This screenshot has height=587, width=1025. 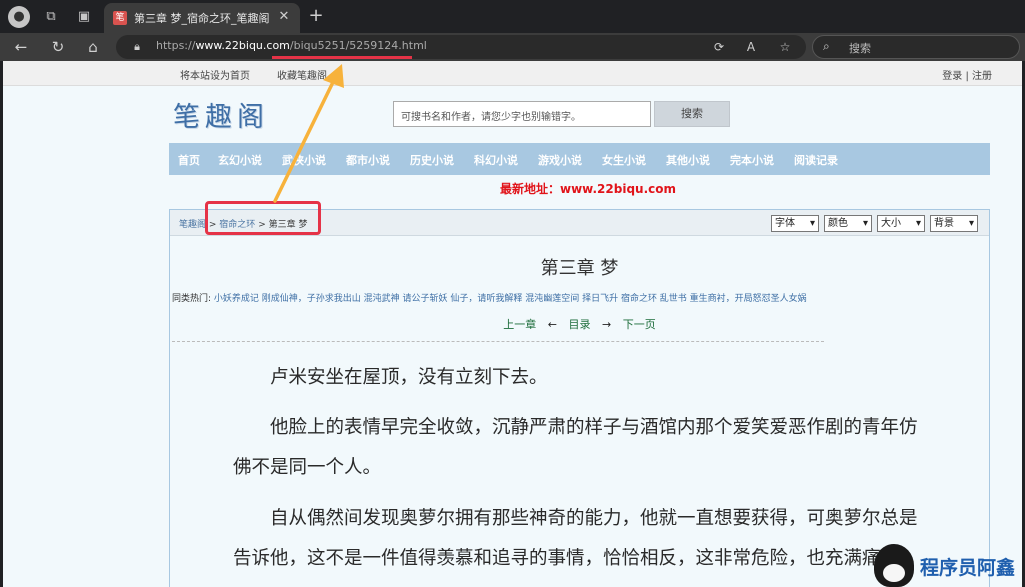 What do you see at coordinates (579, 268) in the screenshot?
I see `chapter-title: 第三章 梦` at bounding box center [579, 268].